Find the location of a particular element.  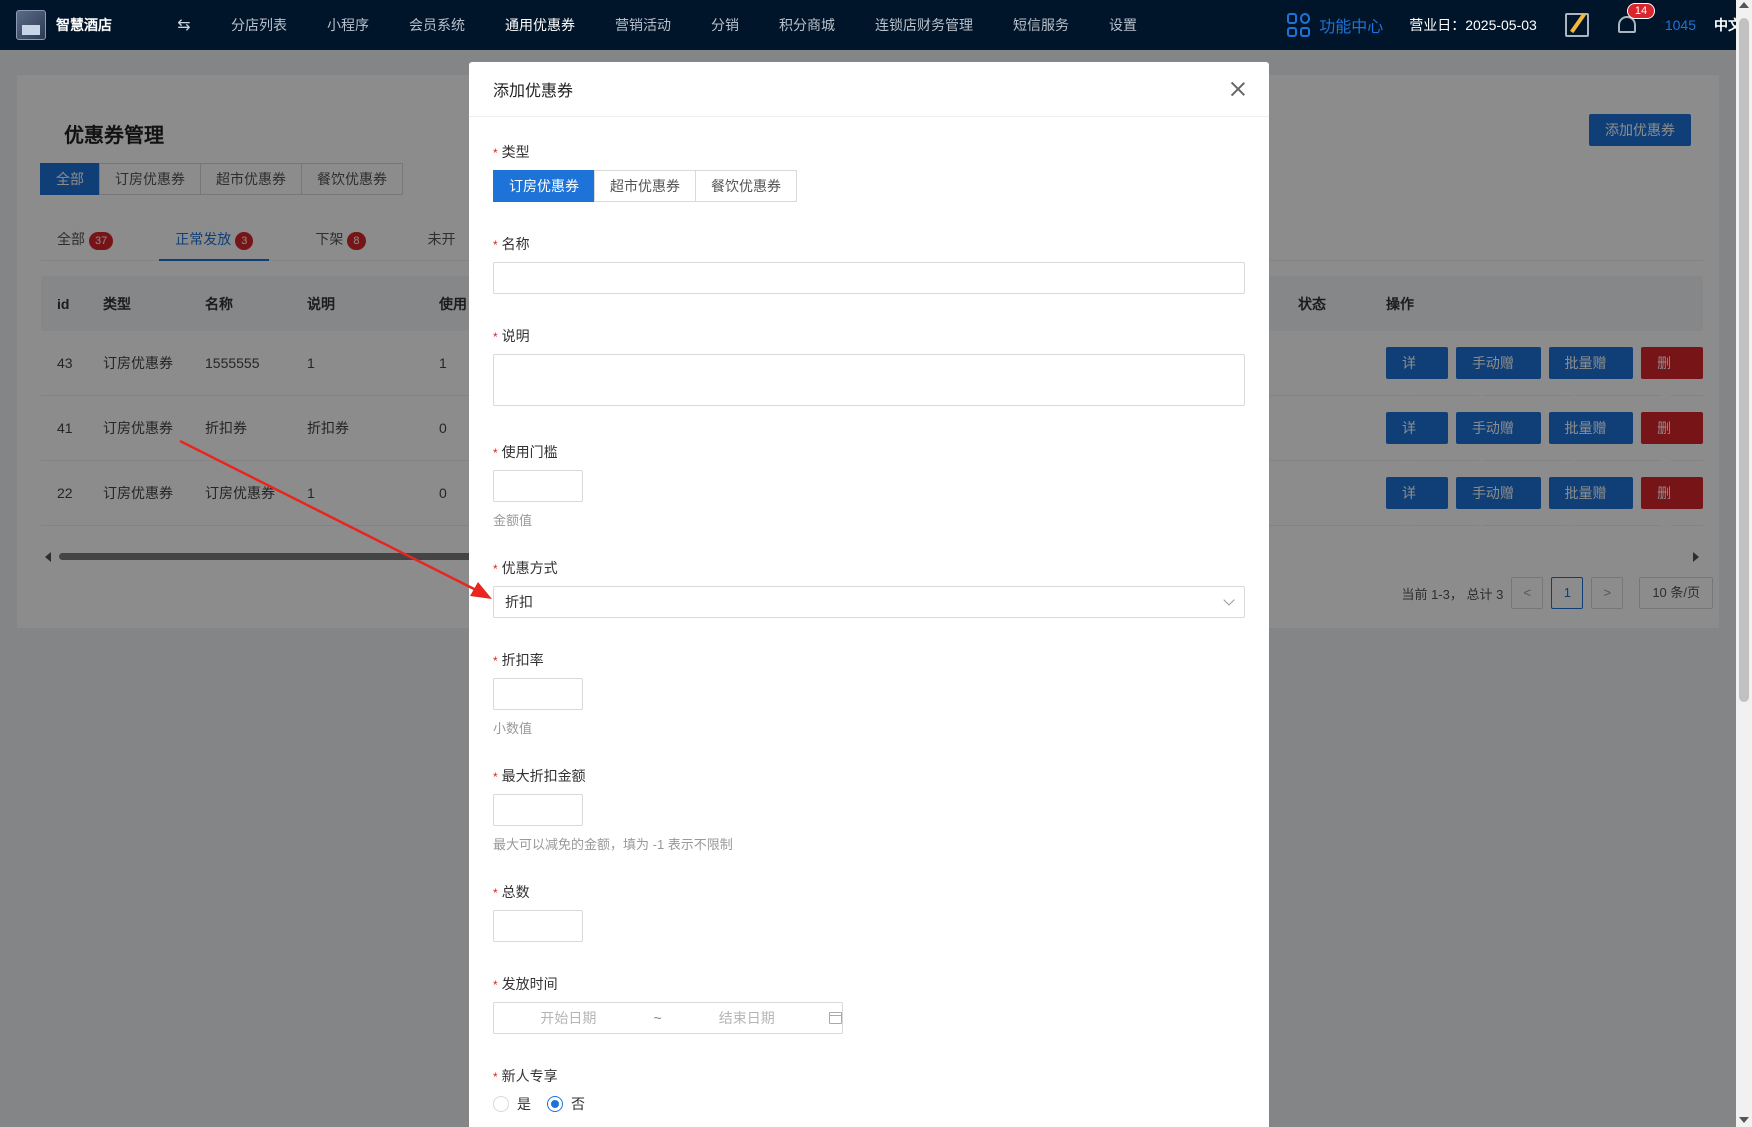

function-center-link: 功能中心 is located at coordinates (1335, 25).